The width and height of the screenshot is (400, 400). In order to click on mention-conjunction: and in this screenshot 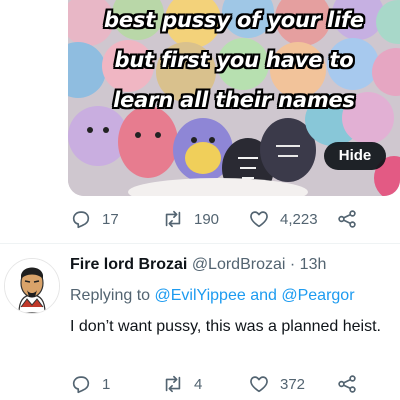, I will do `click(263, 295)`.